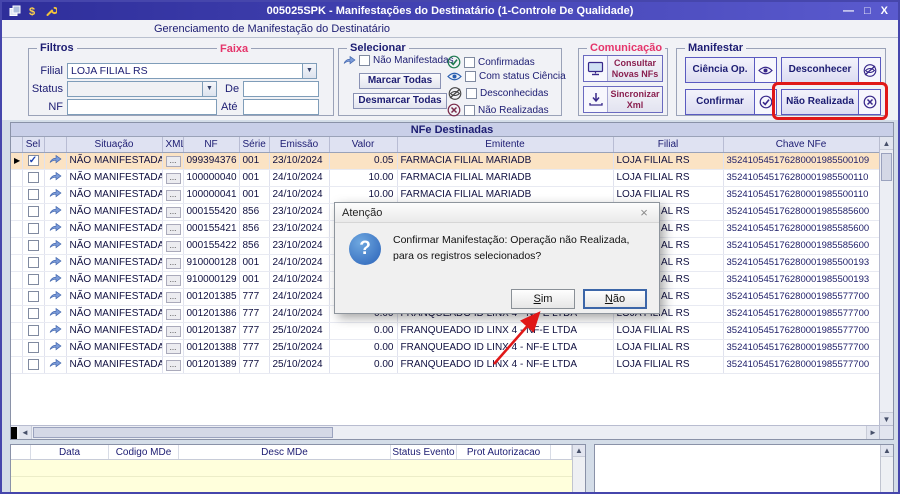  I want to click on scroll-thumb, so click(886, 167).